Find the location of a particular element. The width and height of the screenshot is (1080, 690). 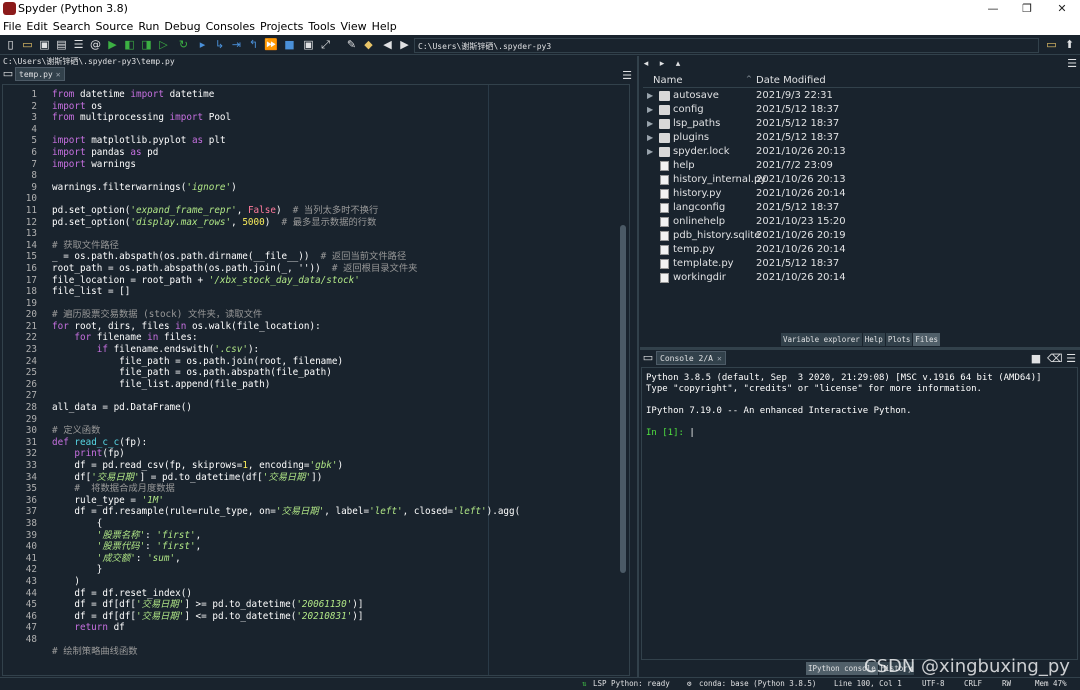

pane-splitter is located at coordinates (638, 373).